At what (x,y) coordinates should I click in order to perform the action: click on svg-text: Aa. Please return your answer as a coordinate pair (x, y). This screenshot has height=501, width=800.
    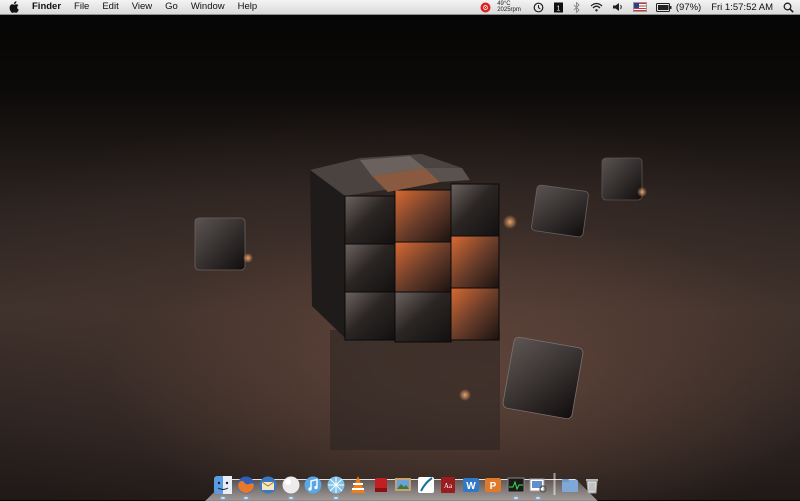
    Looking at the image, I should click on (448, 486).